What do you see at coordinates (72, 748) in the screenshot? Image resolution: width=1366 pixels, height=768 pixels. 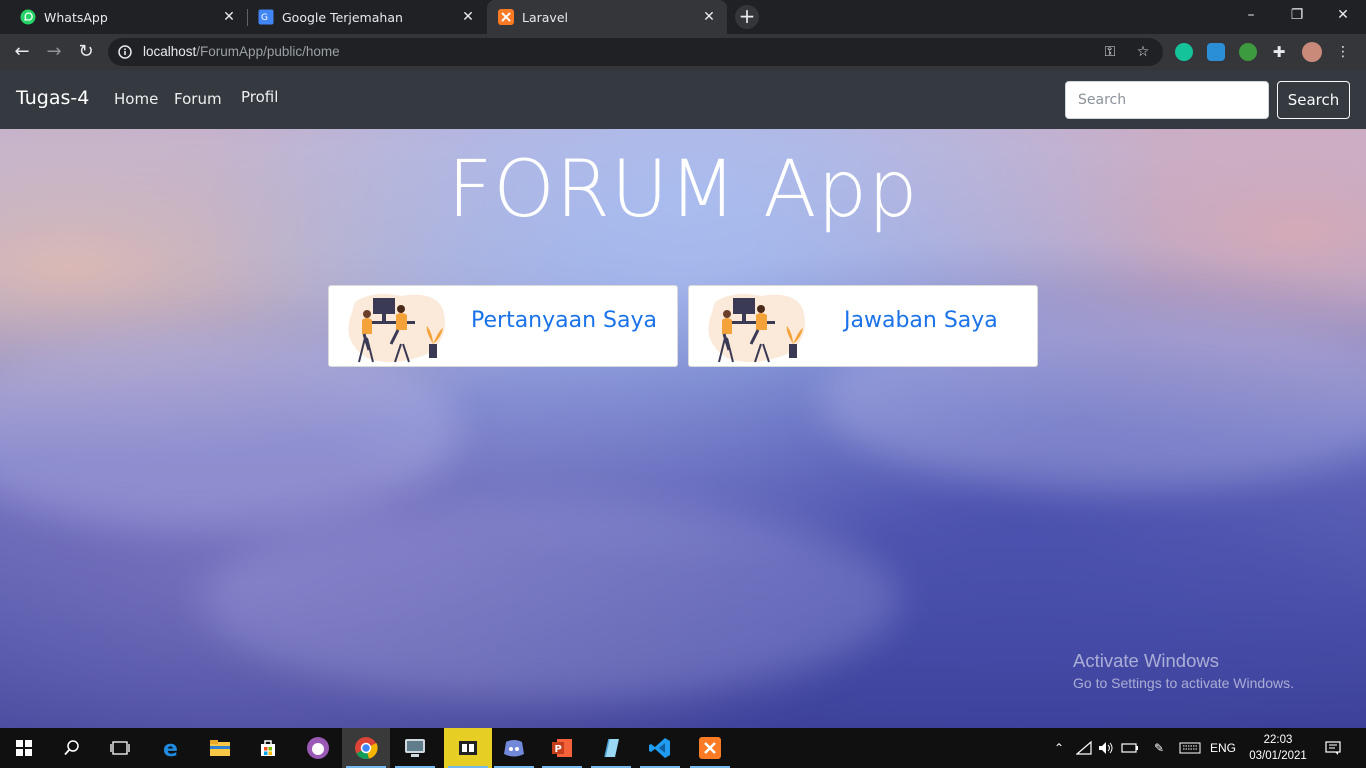 I see `search-icon` at bounding box center [72, 748].